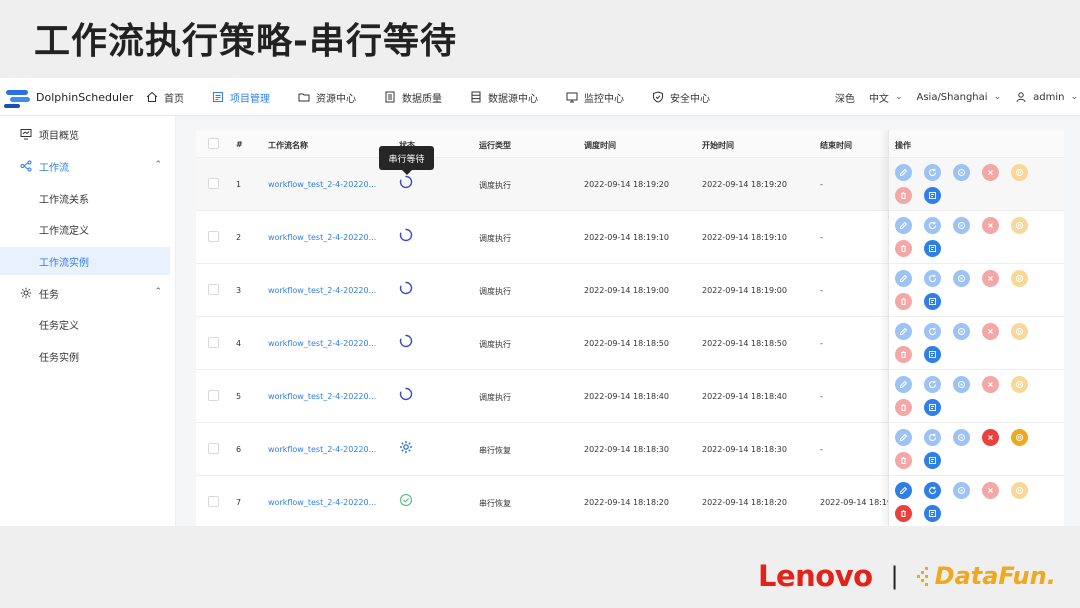 This screenshot has height=608, width=1080. What do you see at coordinates (85, 324) in the screenshot?
I see `sidebar-item-task-definition: 任务定义` at bounding box center [85, 324].